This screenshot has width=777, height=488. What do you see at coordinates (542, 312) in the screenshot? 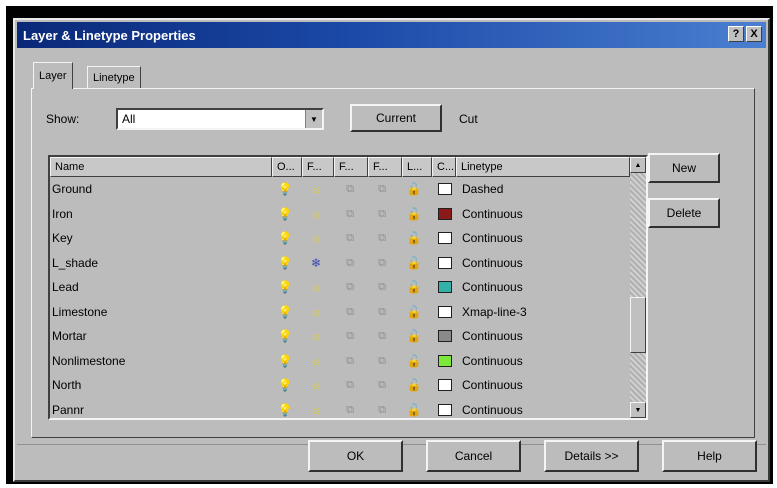
I see `layer-linetype: Xmap-line-3` at bounding box center [542, 312].